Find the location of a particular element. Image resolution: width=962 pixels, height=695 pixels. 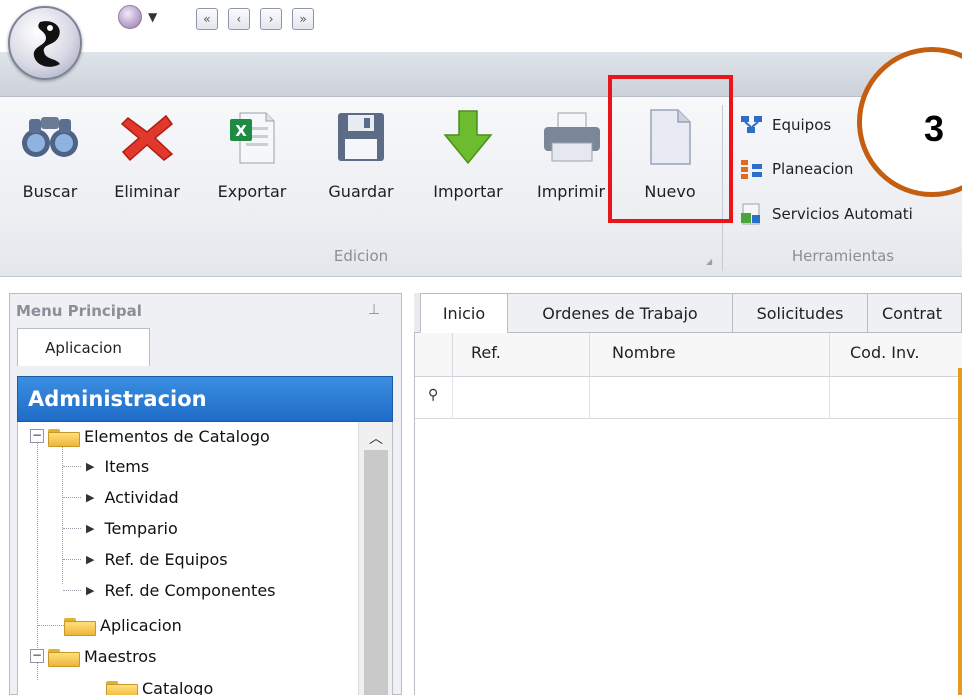

column-header-cod-inv: Cod. Inv. is located at coordinates (896, 355).